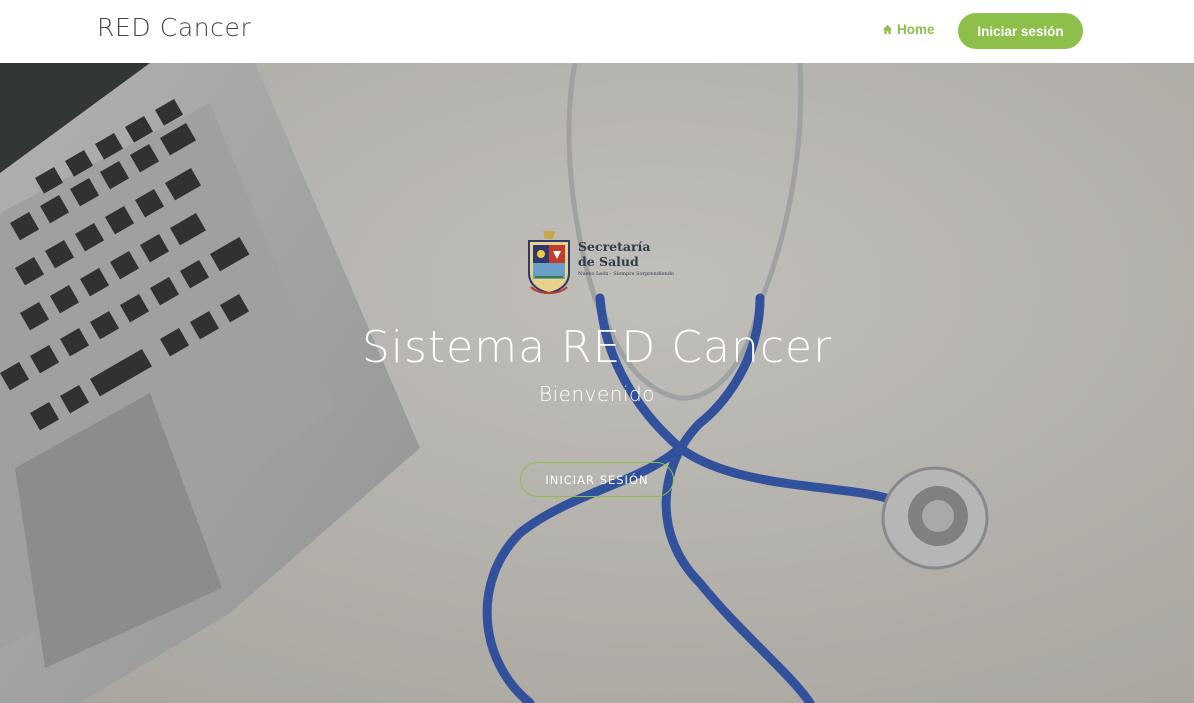 Image resolution: width=1194 pixels, height=703 pixels. I want to click on logo-subtitle: Nuevo León · Siempre Sorprendiendo, so click(626, 274).